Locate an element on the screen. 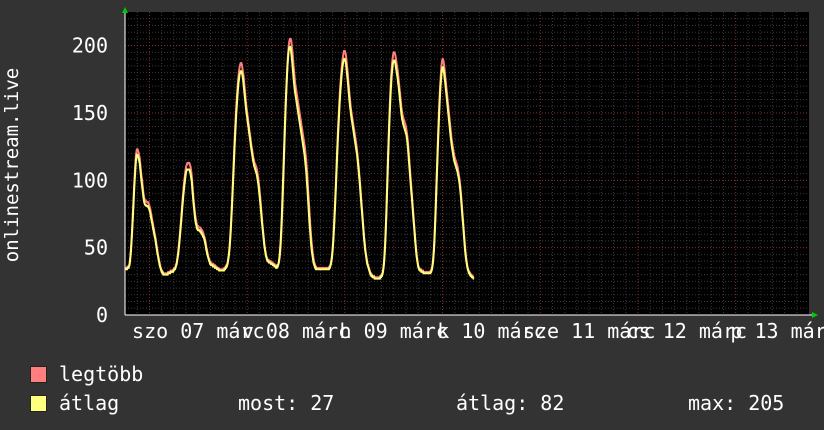 This screenshot has height=430, width=824. legend-swatch-legtobb is located at coordinates (38, 374).